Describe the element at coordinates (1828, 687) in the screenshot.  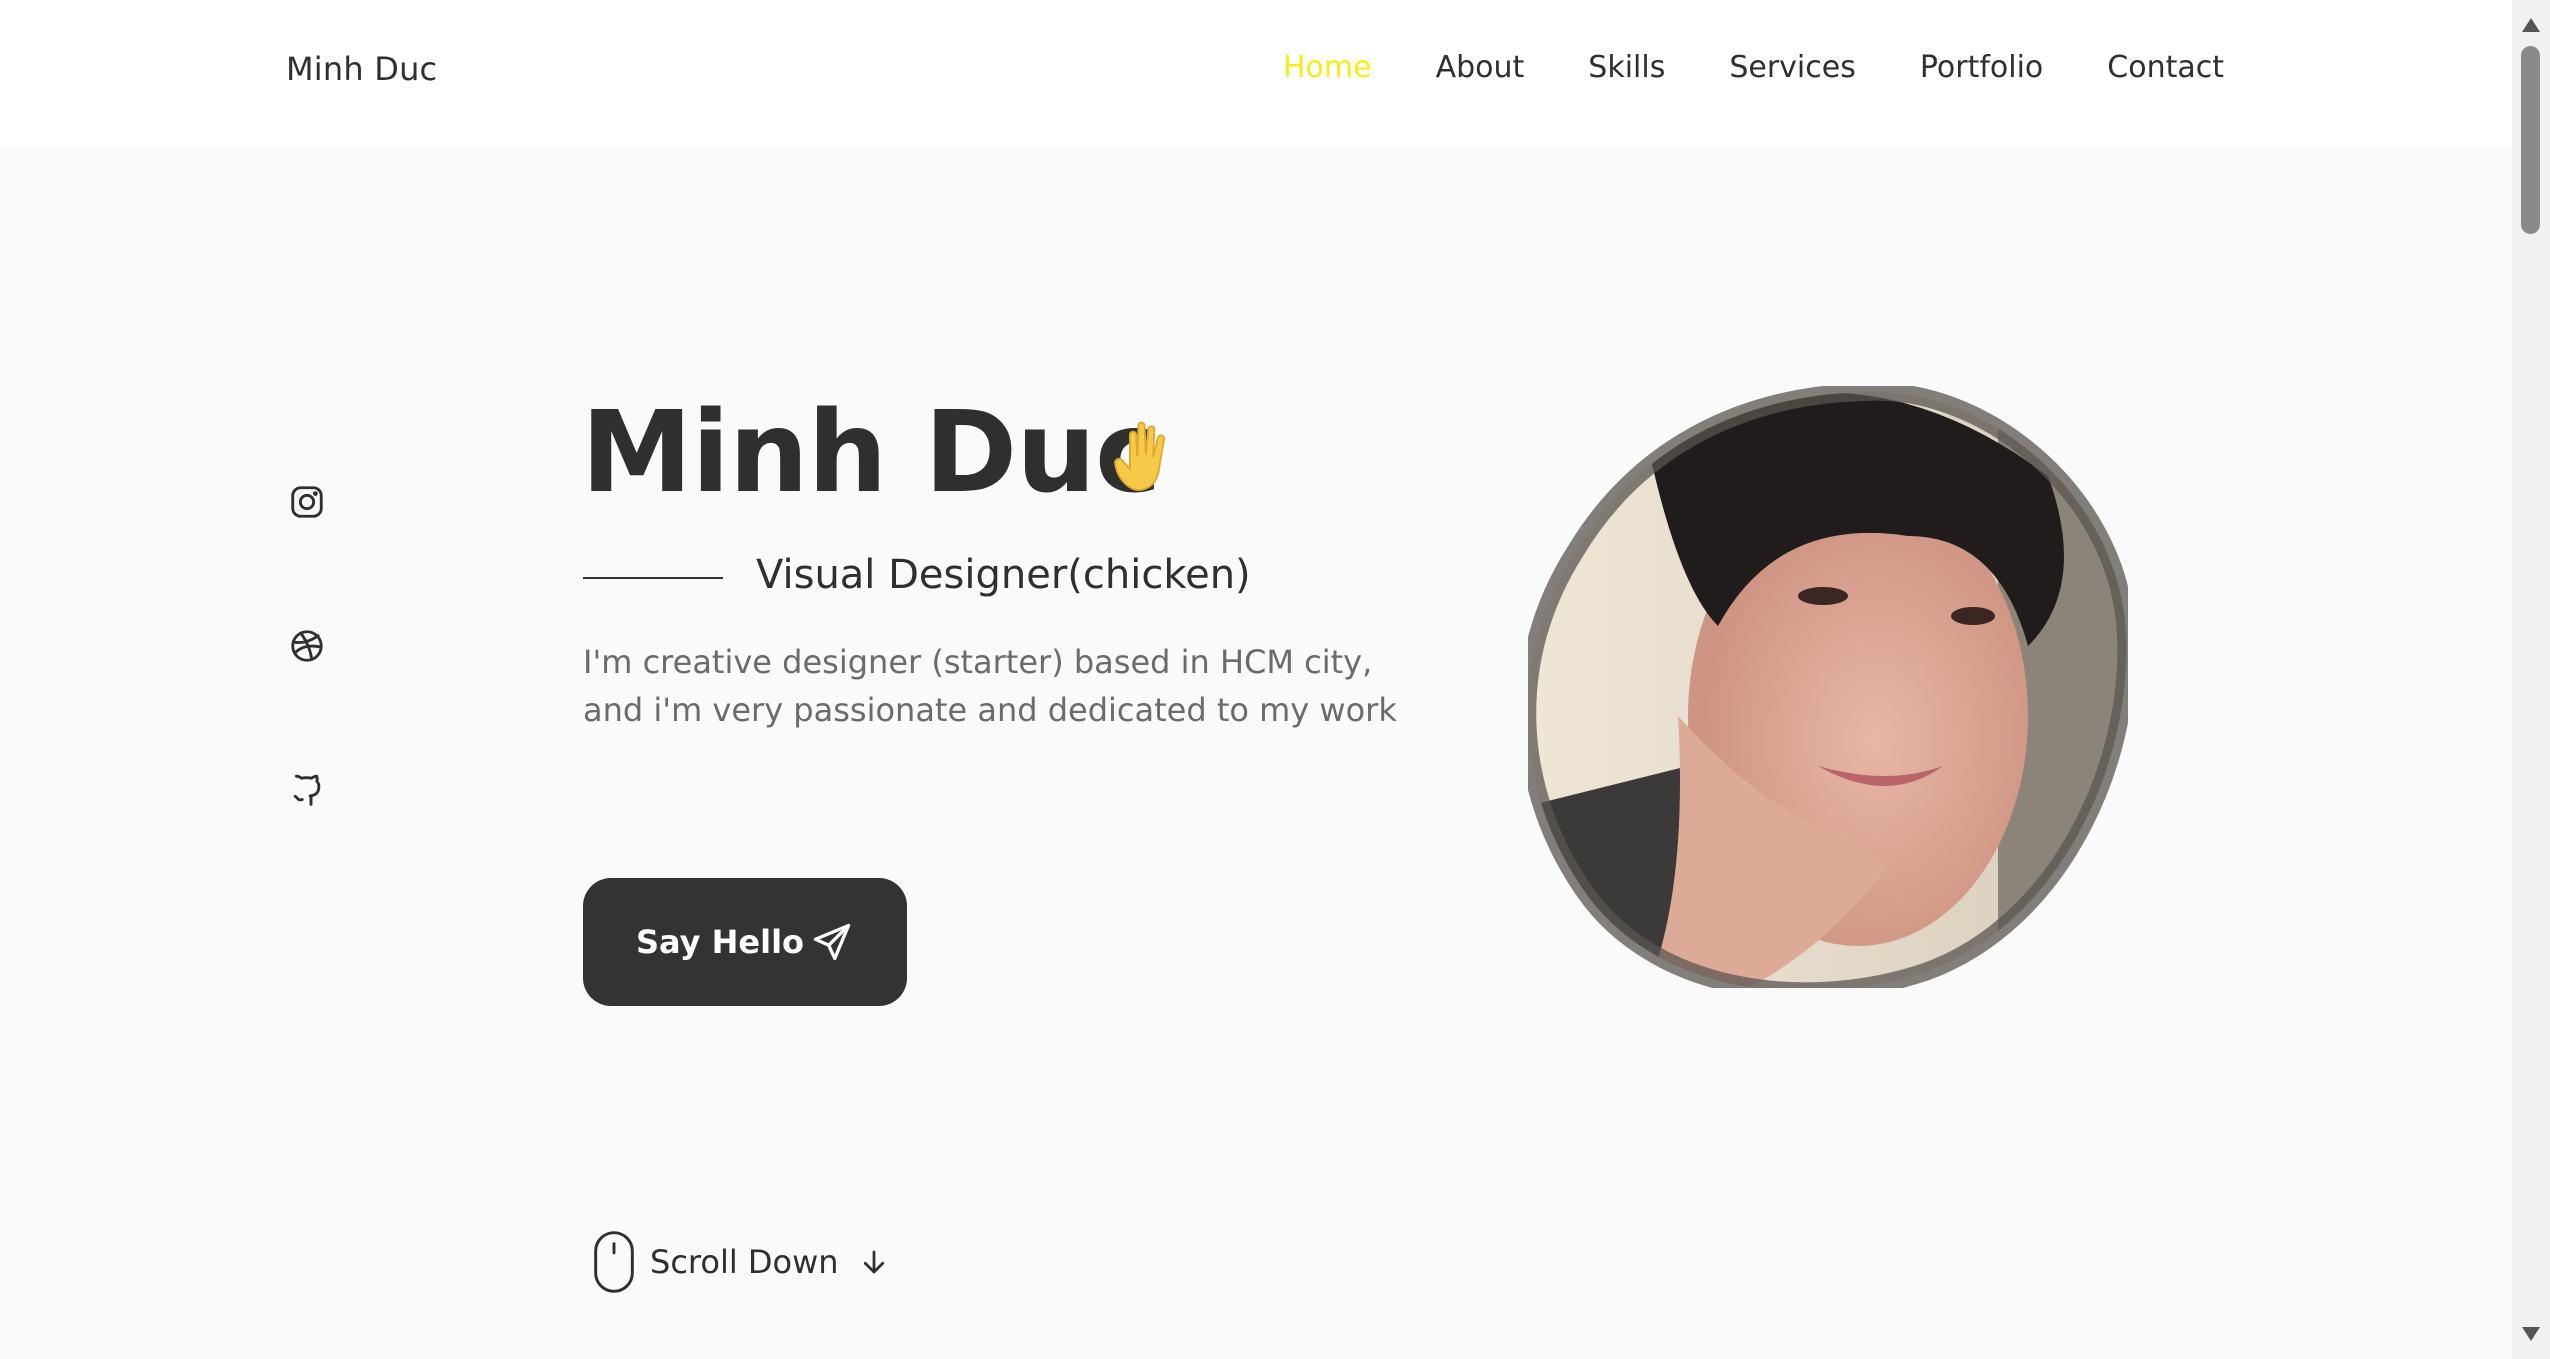
I see `profile-photo` at that location.